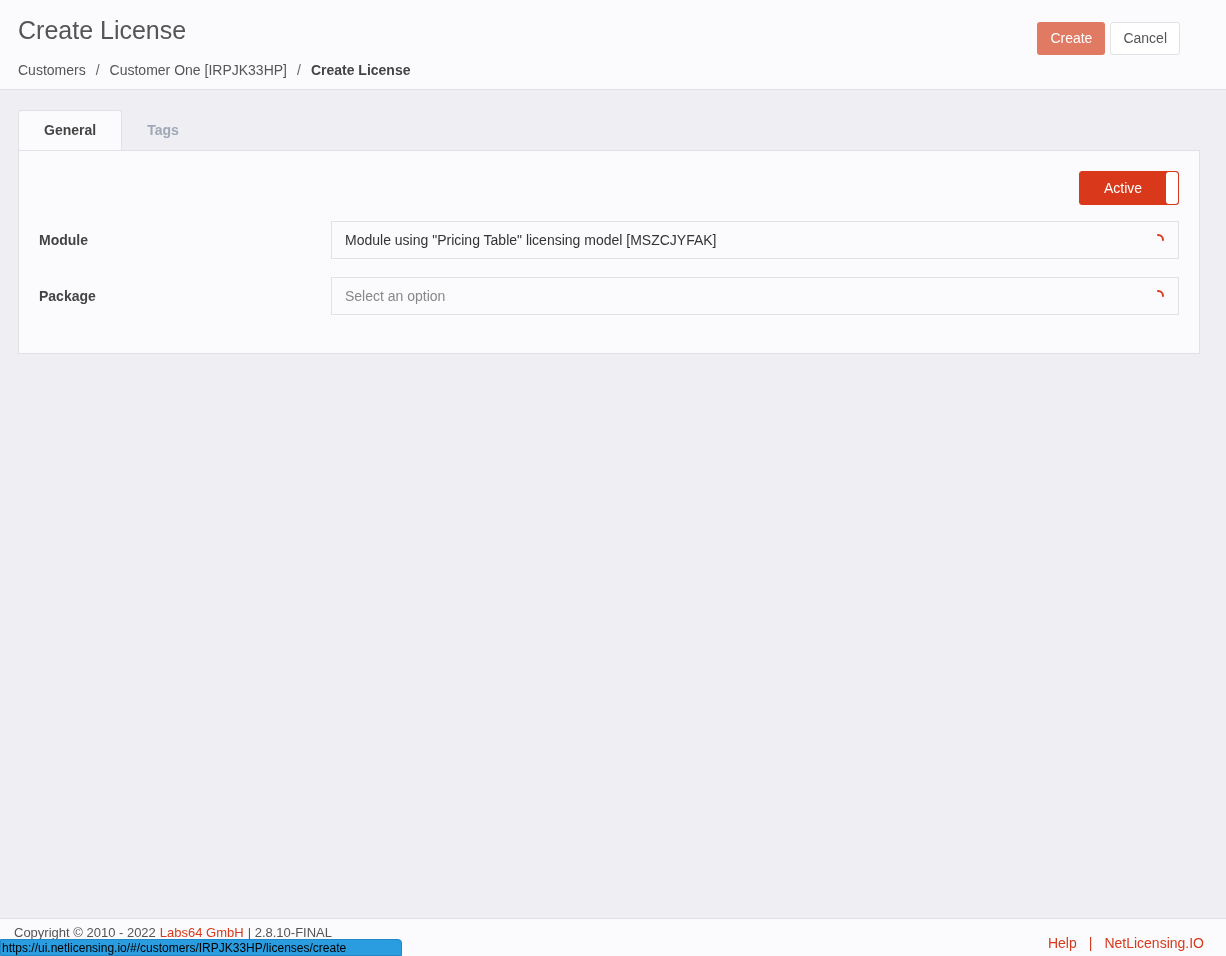 The height and width of the screenshot is (956, 1226). Describe the element at coordinates (755, 240) in the screenshot. I see `select-field: Module using "Pricing Table" licensing model [MSZCJYFAK]` at that location.